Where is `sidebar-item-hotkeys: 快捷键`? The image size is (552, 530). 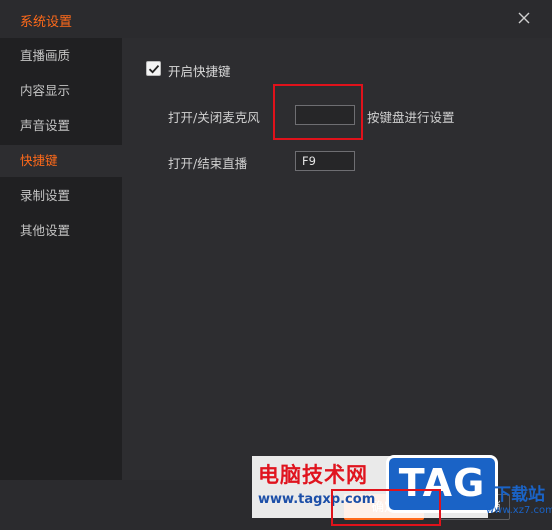
sidebar-item-hotkeys: 快捷键 is located at coordinates (61, 161).